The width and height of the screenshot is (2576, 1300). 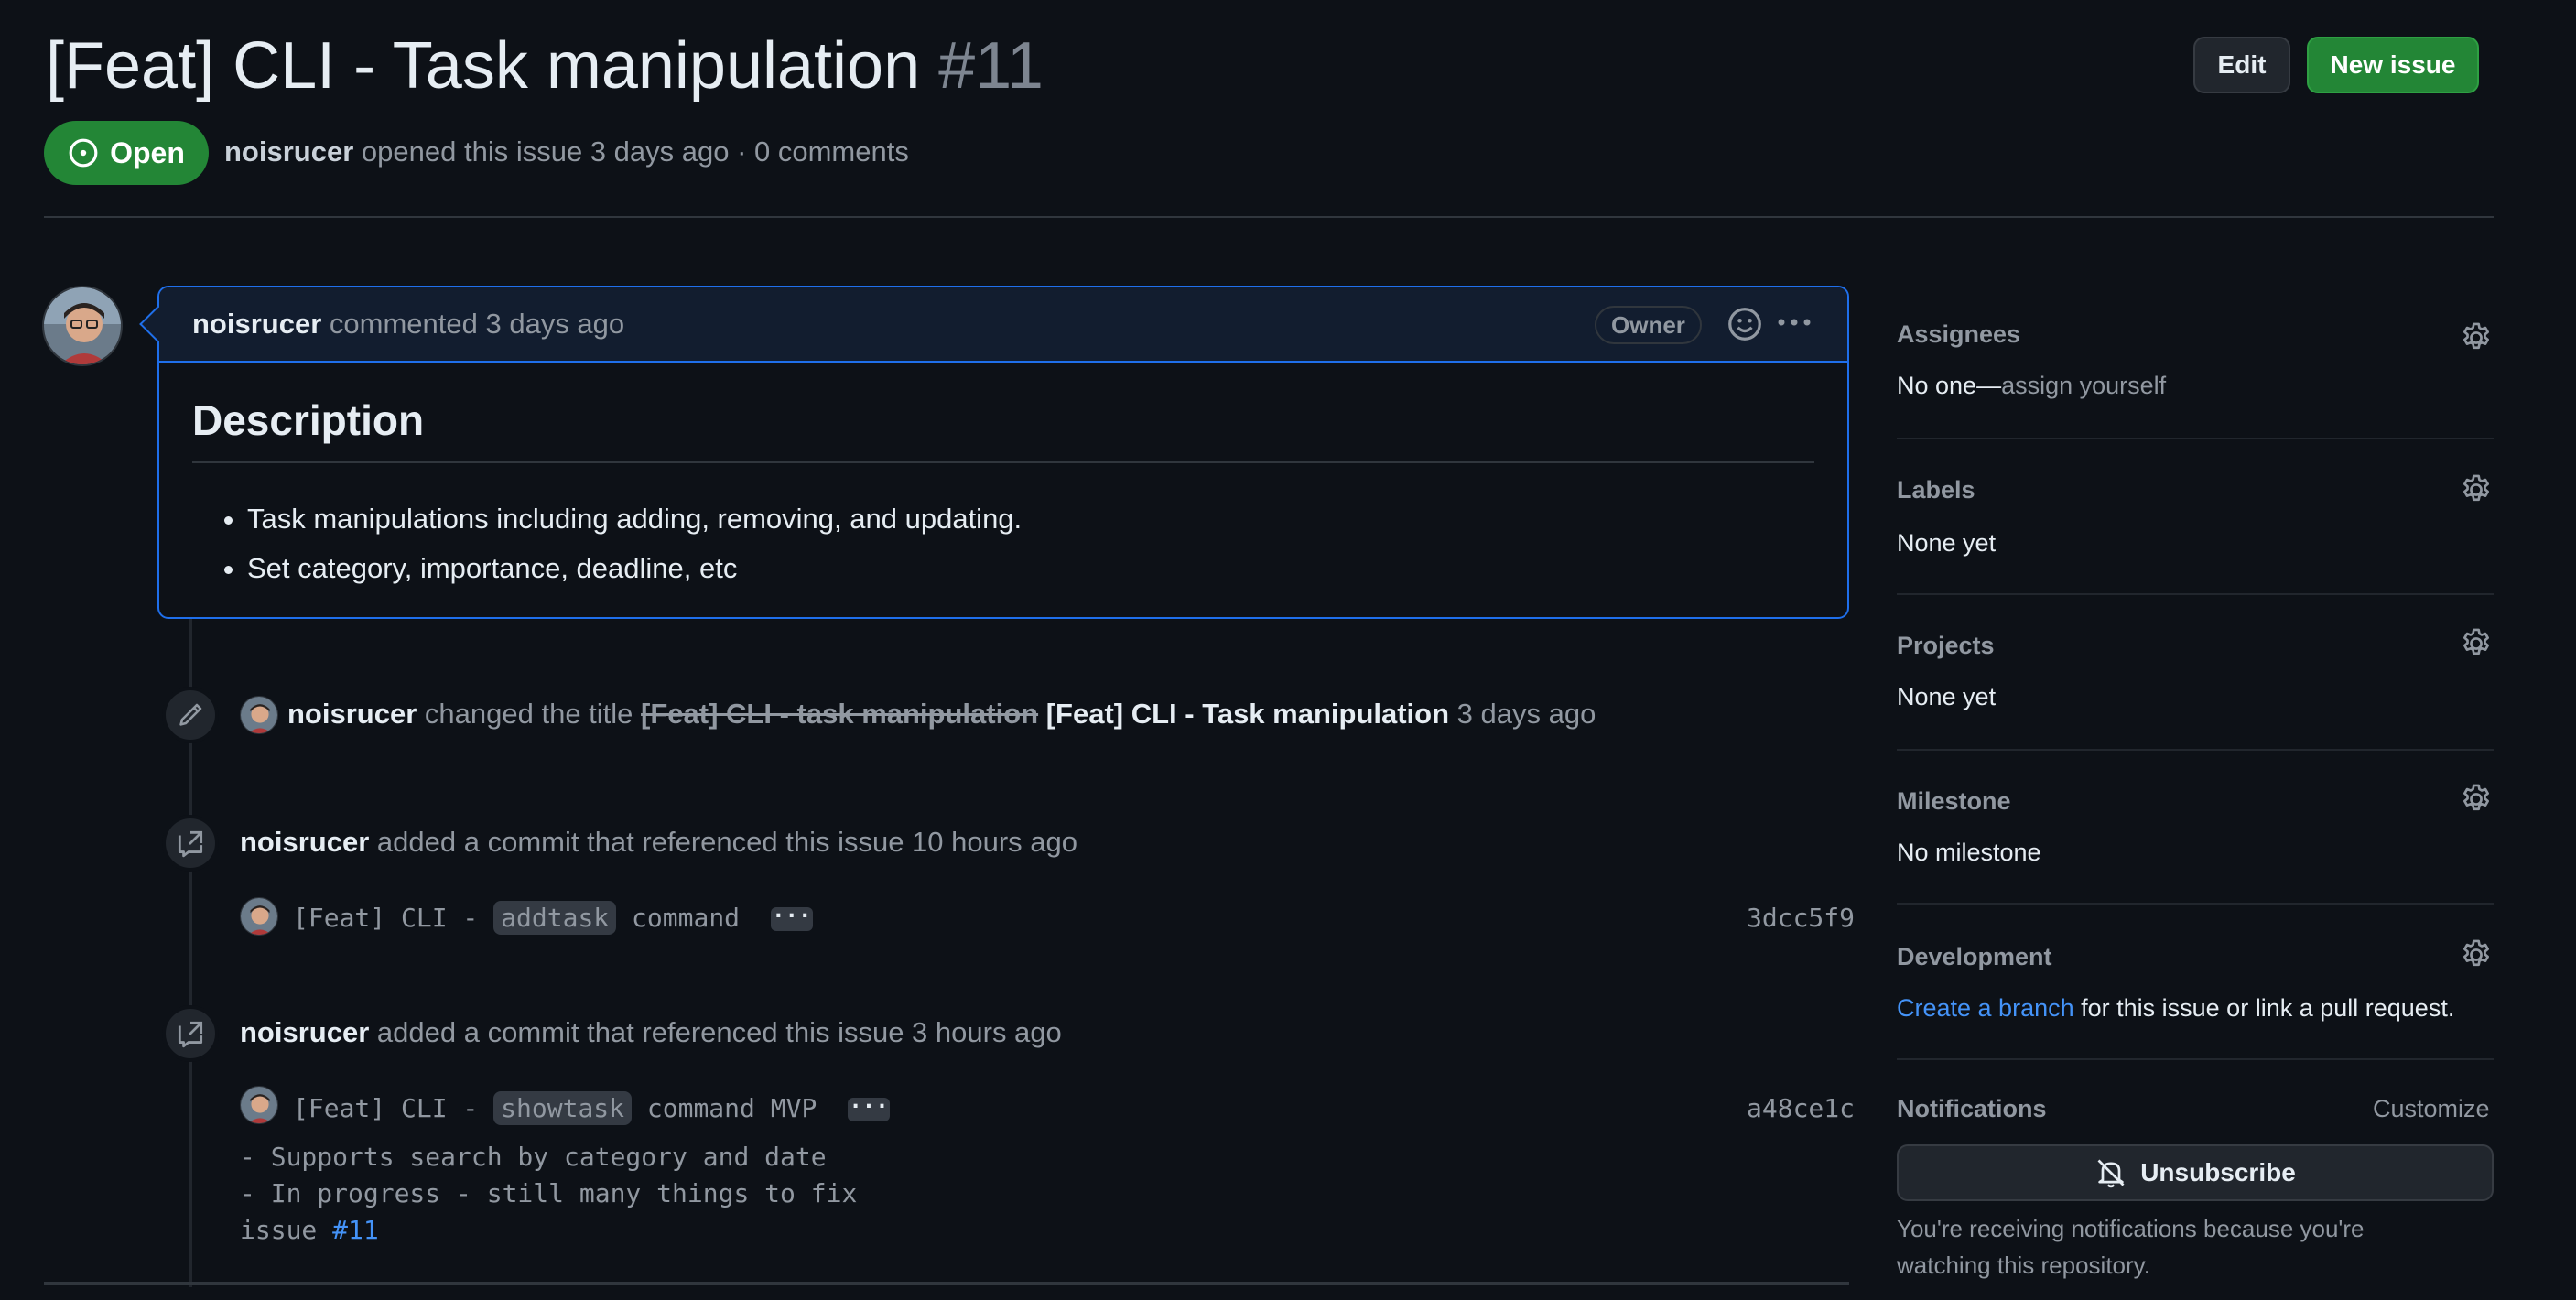 I want to click on comment-header: noisrucer commented 3 days ago Owner, so click(x=993, y=325).